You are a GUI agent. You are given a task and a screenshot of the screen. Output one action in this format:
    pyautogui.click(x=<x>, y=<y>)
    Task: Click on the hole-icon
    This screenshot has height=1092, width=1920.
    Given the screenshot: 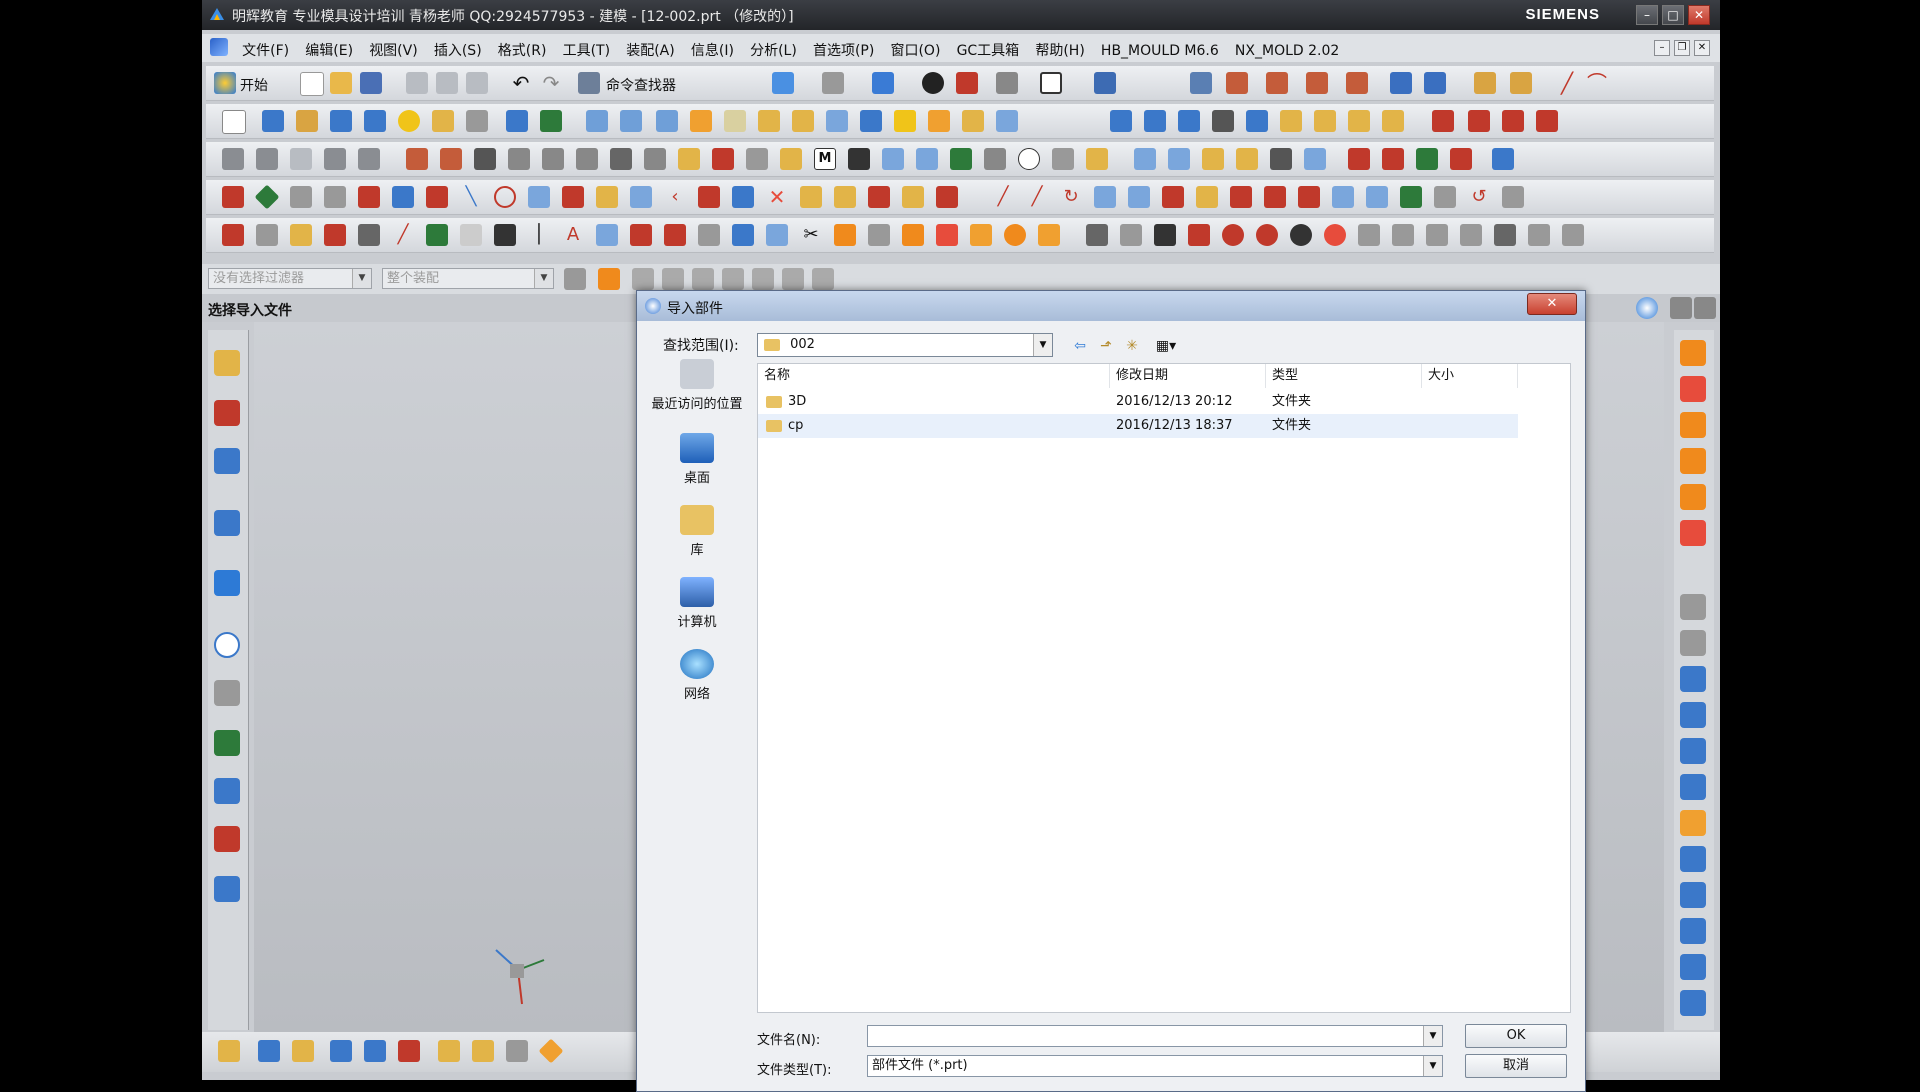 What is the action you would take?
    pyautogui.click(x=443, y=121)
    